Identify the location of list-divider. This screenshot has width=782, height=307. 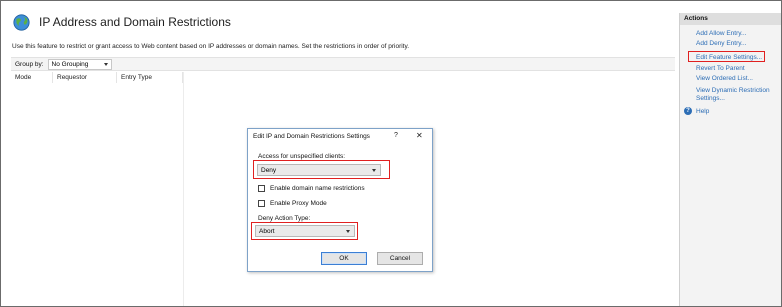
(183, 189).